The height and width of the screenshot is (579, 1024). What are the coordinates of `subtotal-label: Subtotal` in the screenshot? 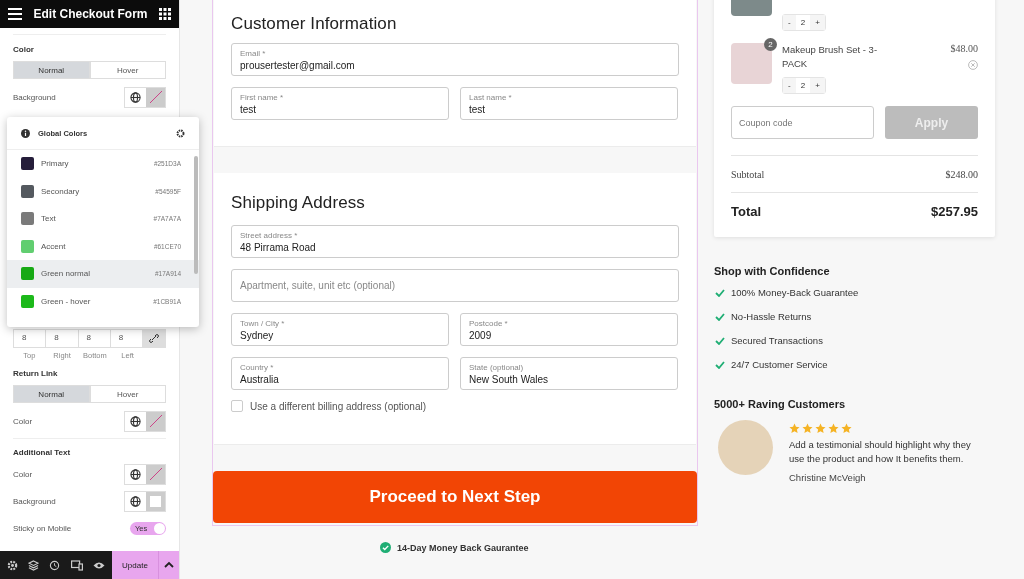 It's located at (748, 174).